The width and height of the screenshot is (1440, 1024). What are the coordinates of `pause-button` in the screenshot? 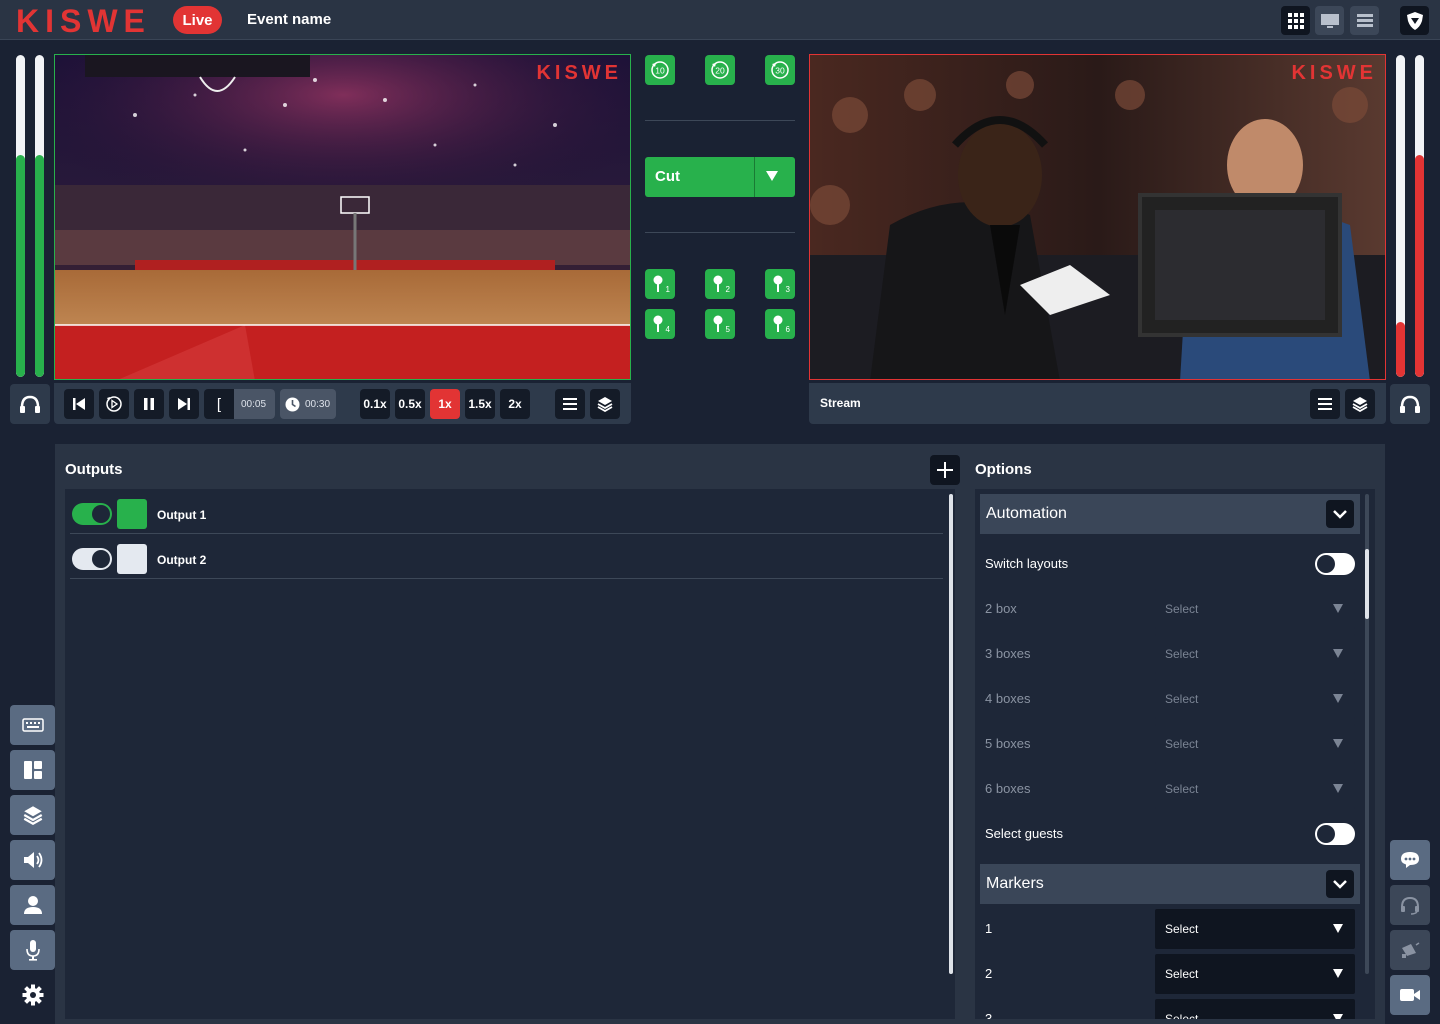 It's located at (149, 404).